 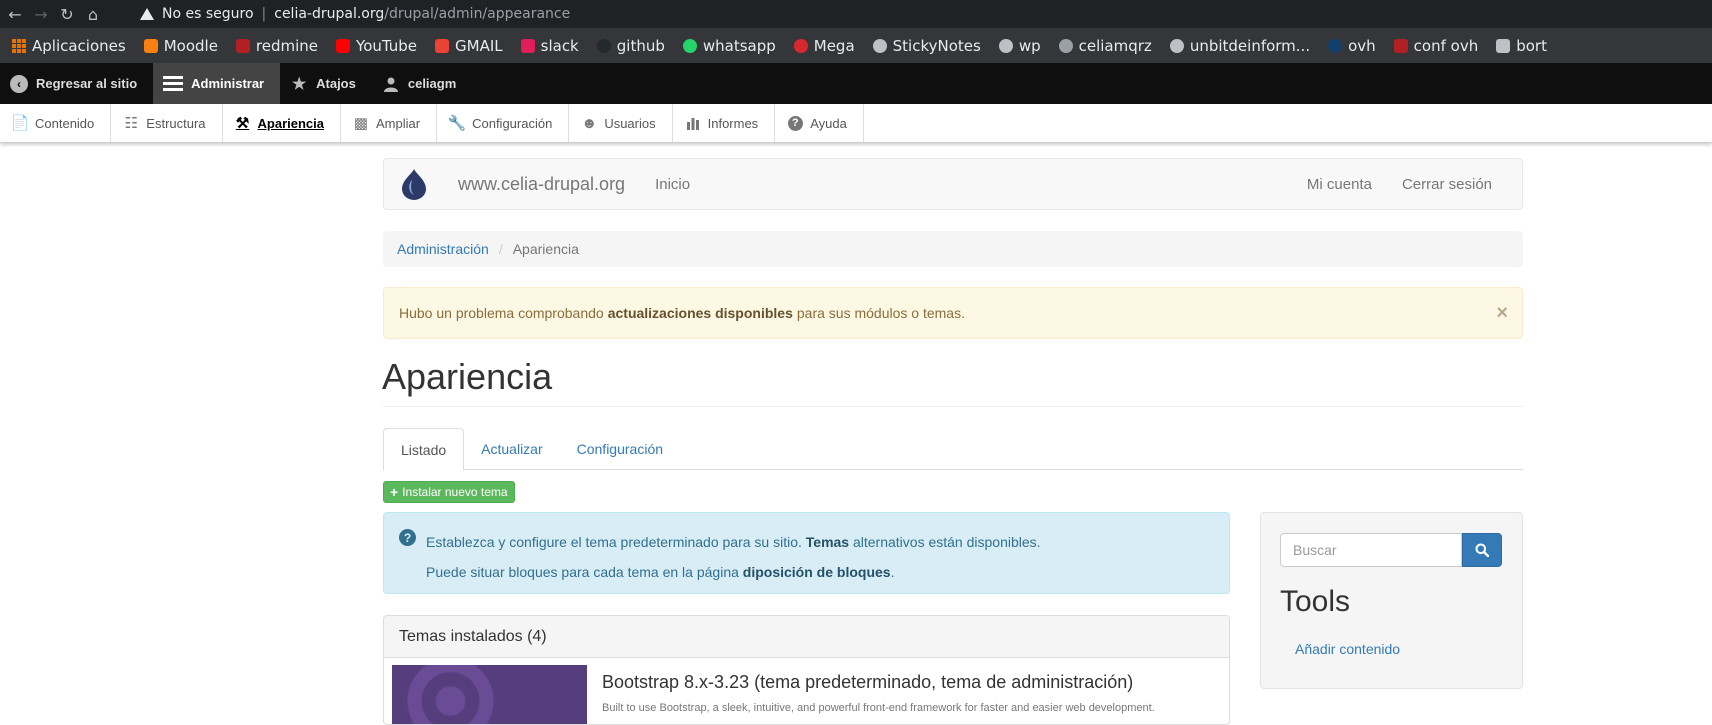 What do you see at coordinates (527, 45) in the screenshot?
I see `slack-icon` at bounding box center [527, 45].